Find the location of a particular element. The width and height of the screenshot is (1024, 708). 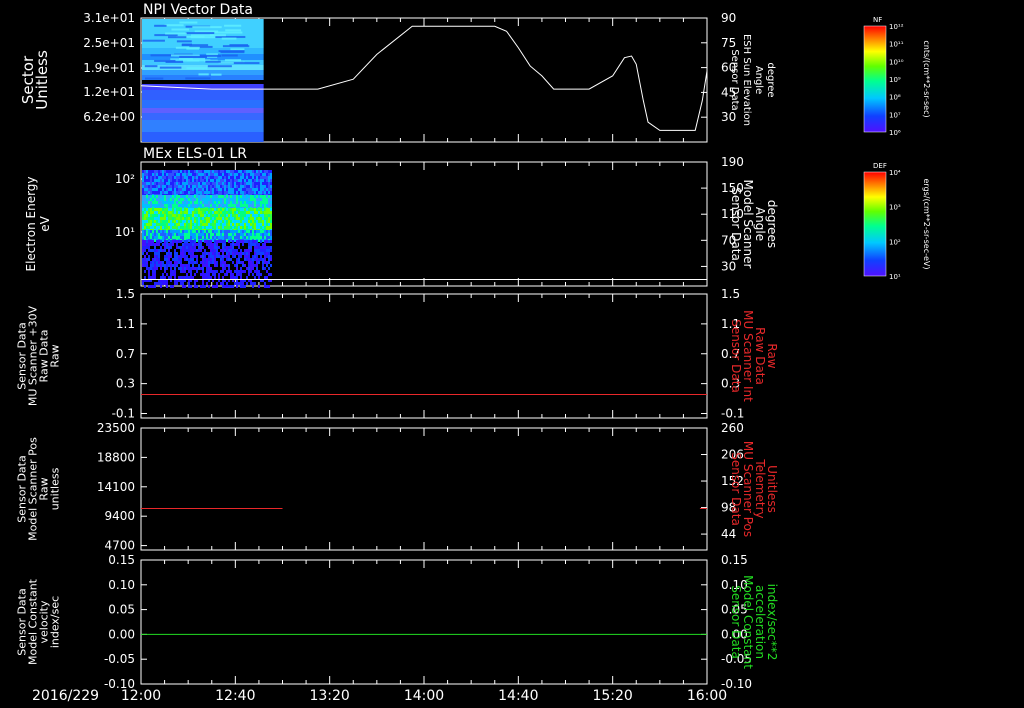

y-tick-label: 0.7 is located at coordinates (125, 354).